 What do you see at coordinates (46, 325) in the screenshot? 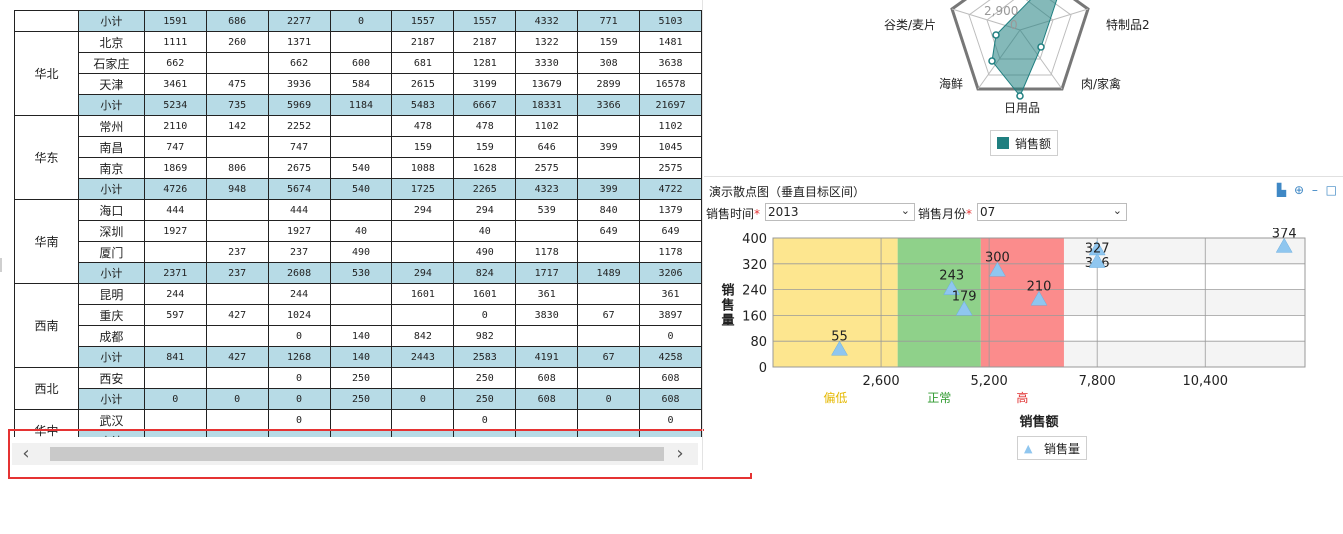
I see `region-cell: 西南` at bounding box center [46, 325].